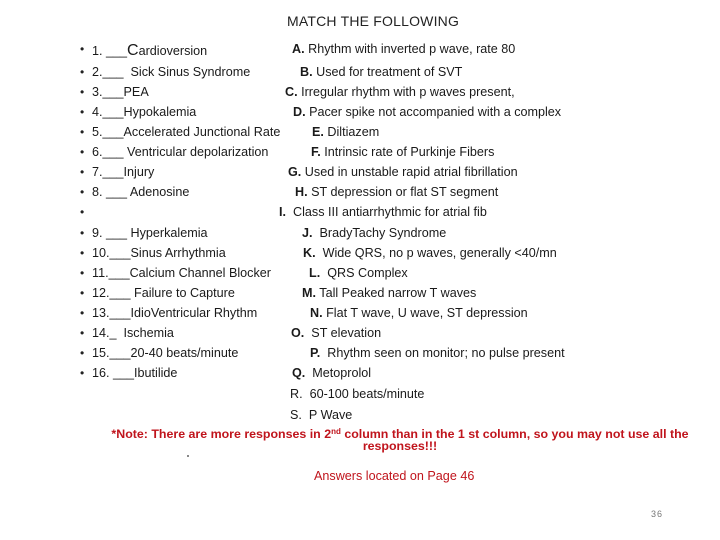 The width and height of the screenshot is (720, 540). Describe the element at coordinates (336, 431) in the screenshot. I see `note-superscript: nd` at that location.